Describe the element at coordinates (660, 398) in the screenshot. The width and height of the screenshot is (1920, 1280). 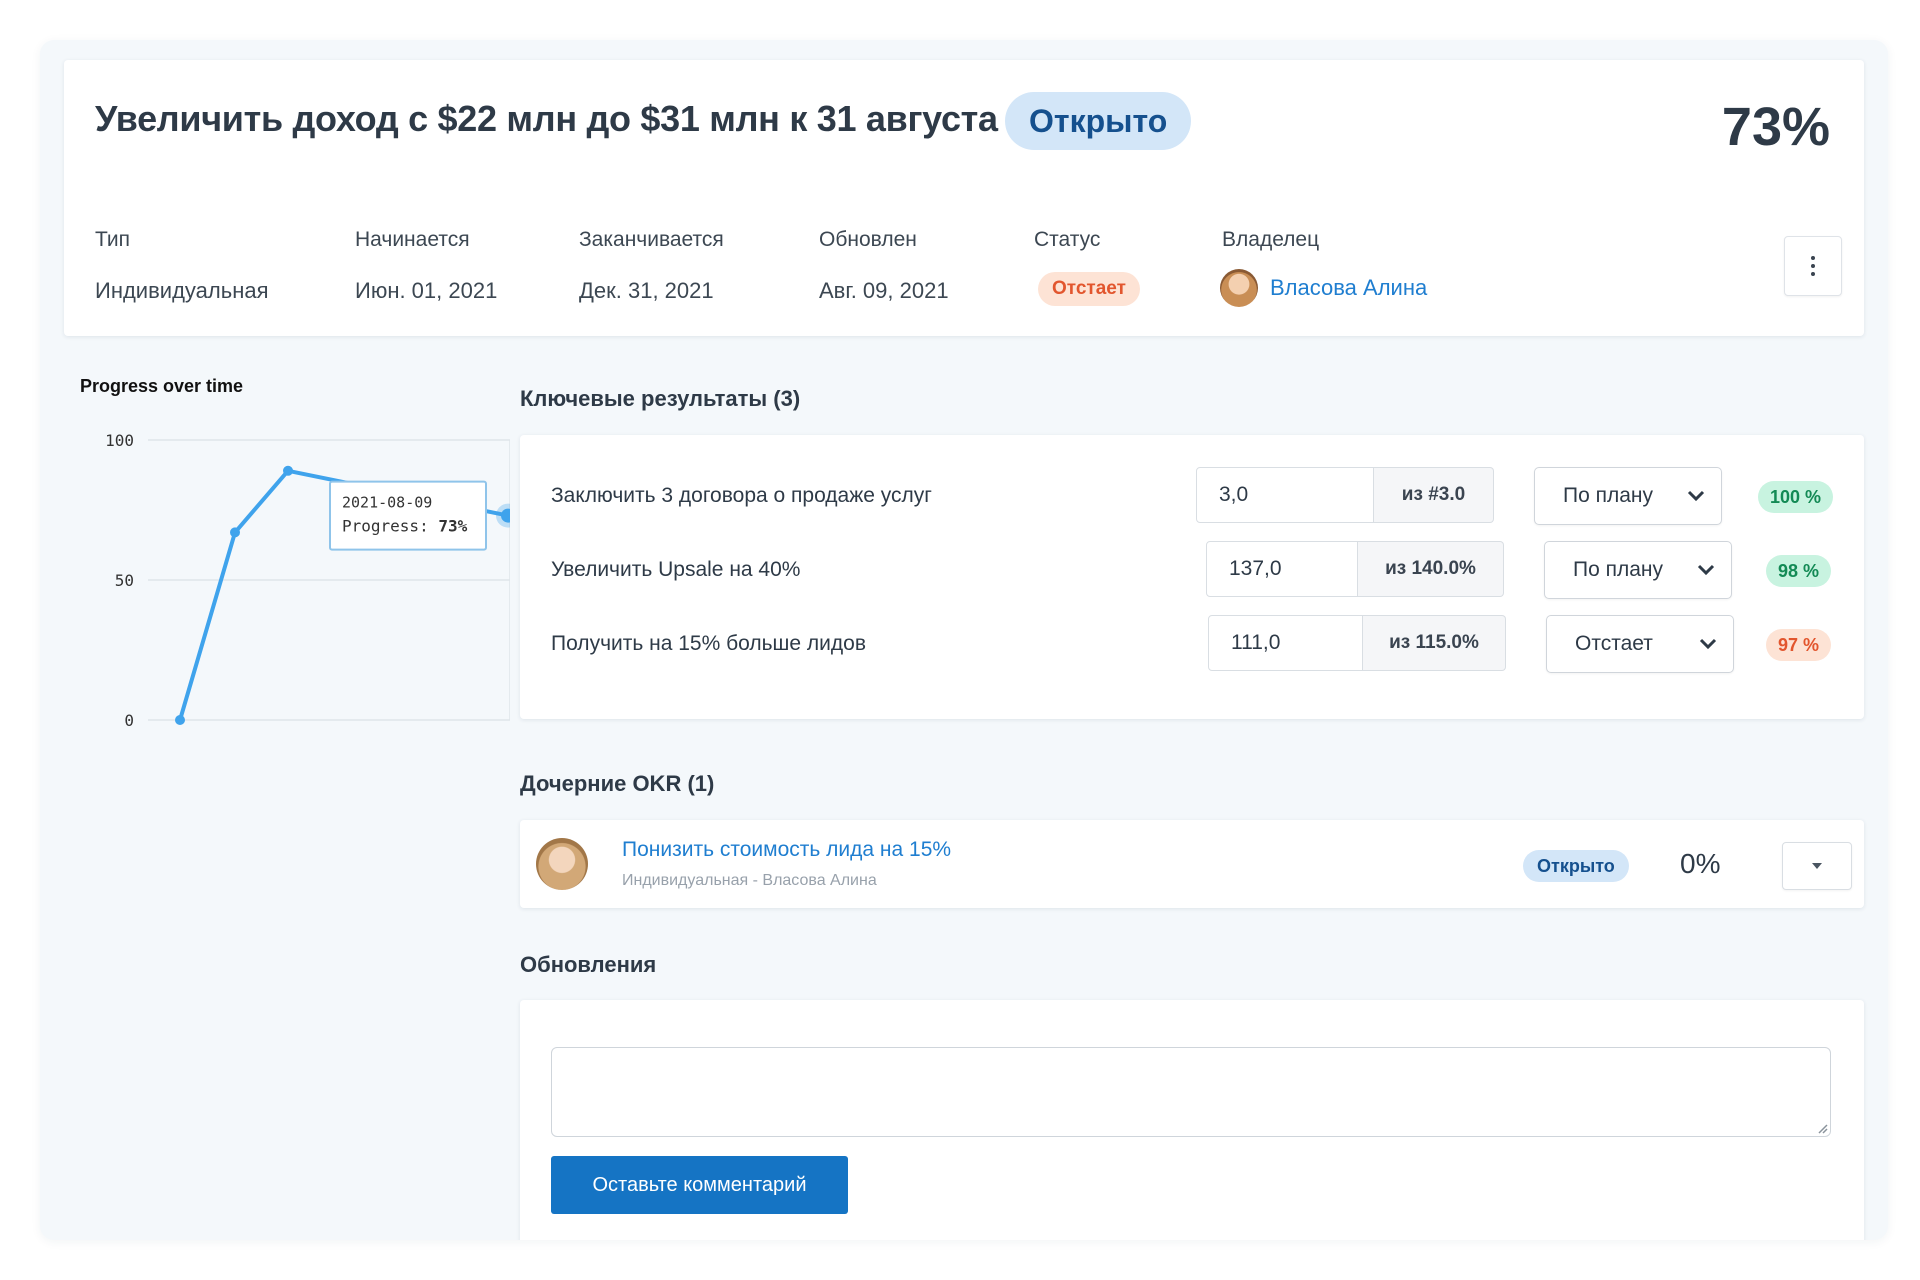
I see `key-results-title: Ключевые результаты (3)` at that location.